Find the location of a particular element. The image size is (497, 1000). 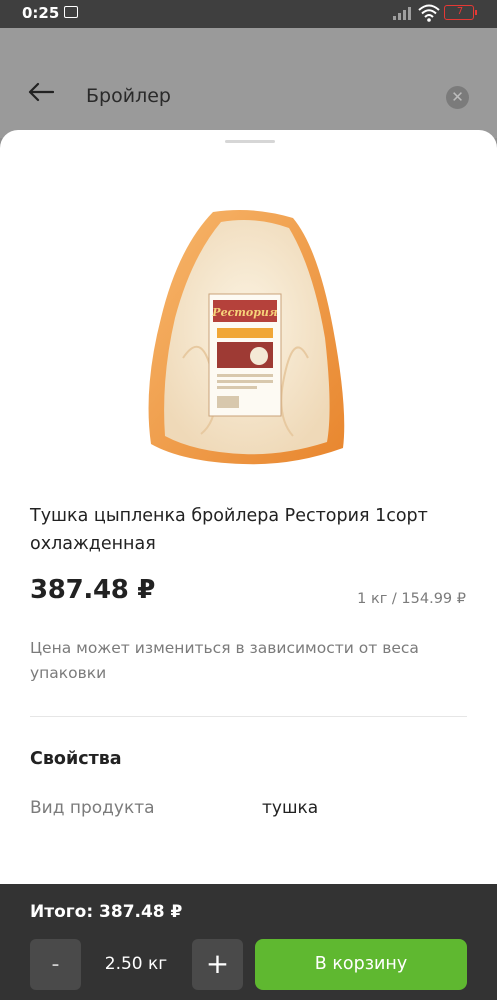

wifi-icon is located at coordinates (429, 13).